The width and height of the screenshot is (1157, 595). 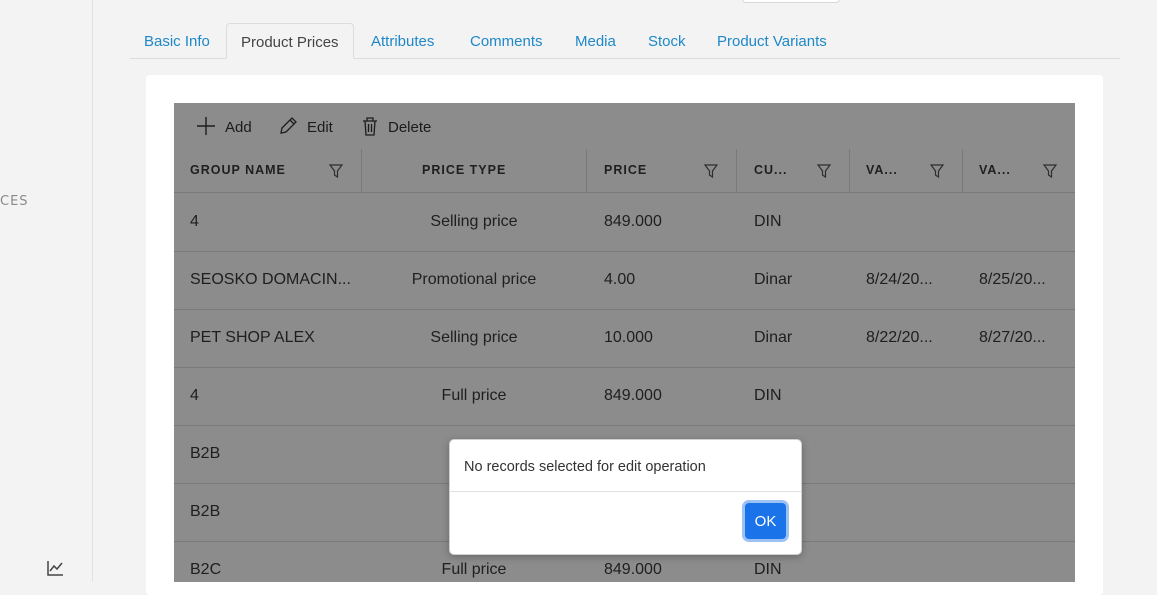 I want to click on dialog-message: No records selected for edit operation, so click(x=585, y=467).